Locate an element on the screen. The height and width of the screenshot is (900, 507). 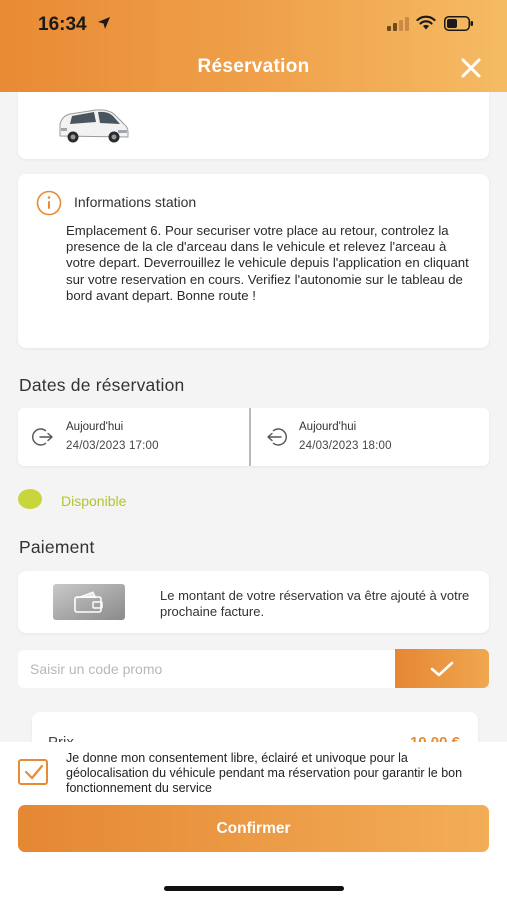
availability-indicator is located at coordinates (30, 499).